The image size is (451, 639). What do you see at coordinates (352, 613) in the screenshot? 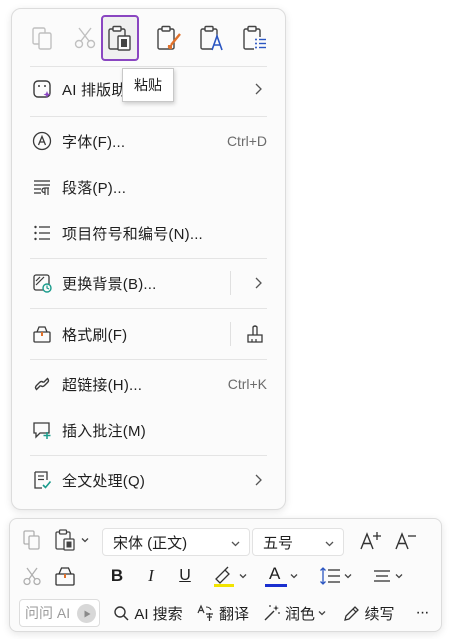
I see `pen-icon` at bounding box center [352, 613].